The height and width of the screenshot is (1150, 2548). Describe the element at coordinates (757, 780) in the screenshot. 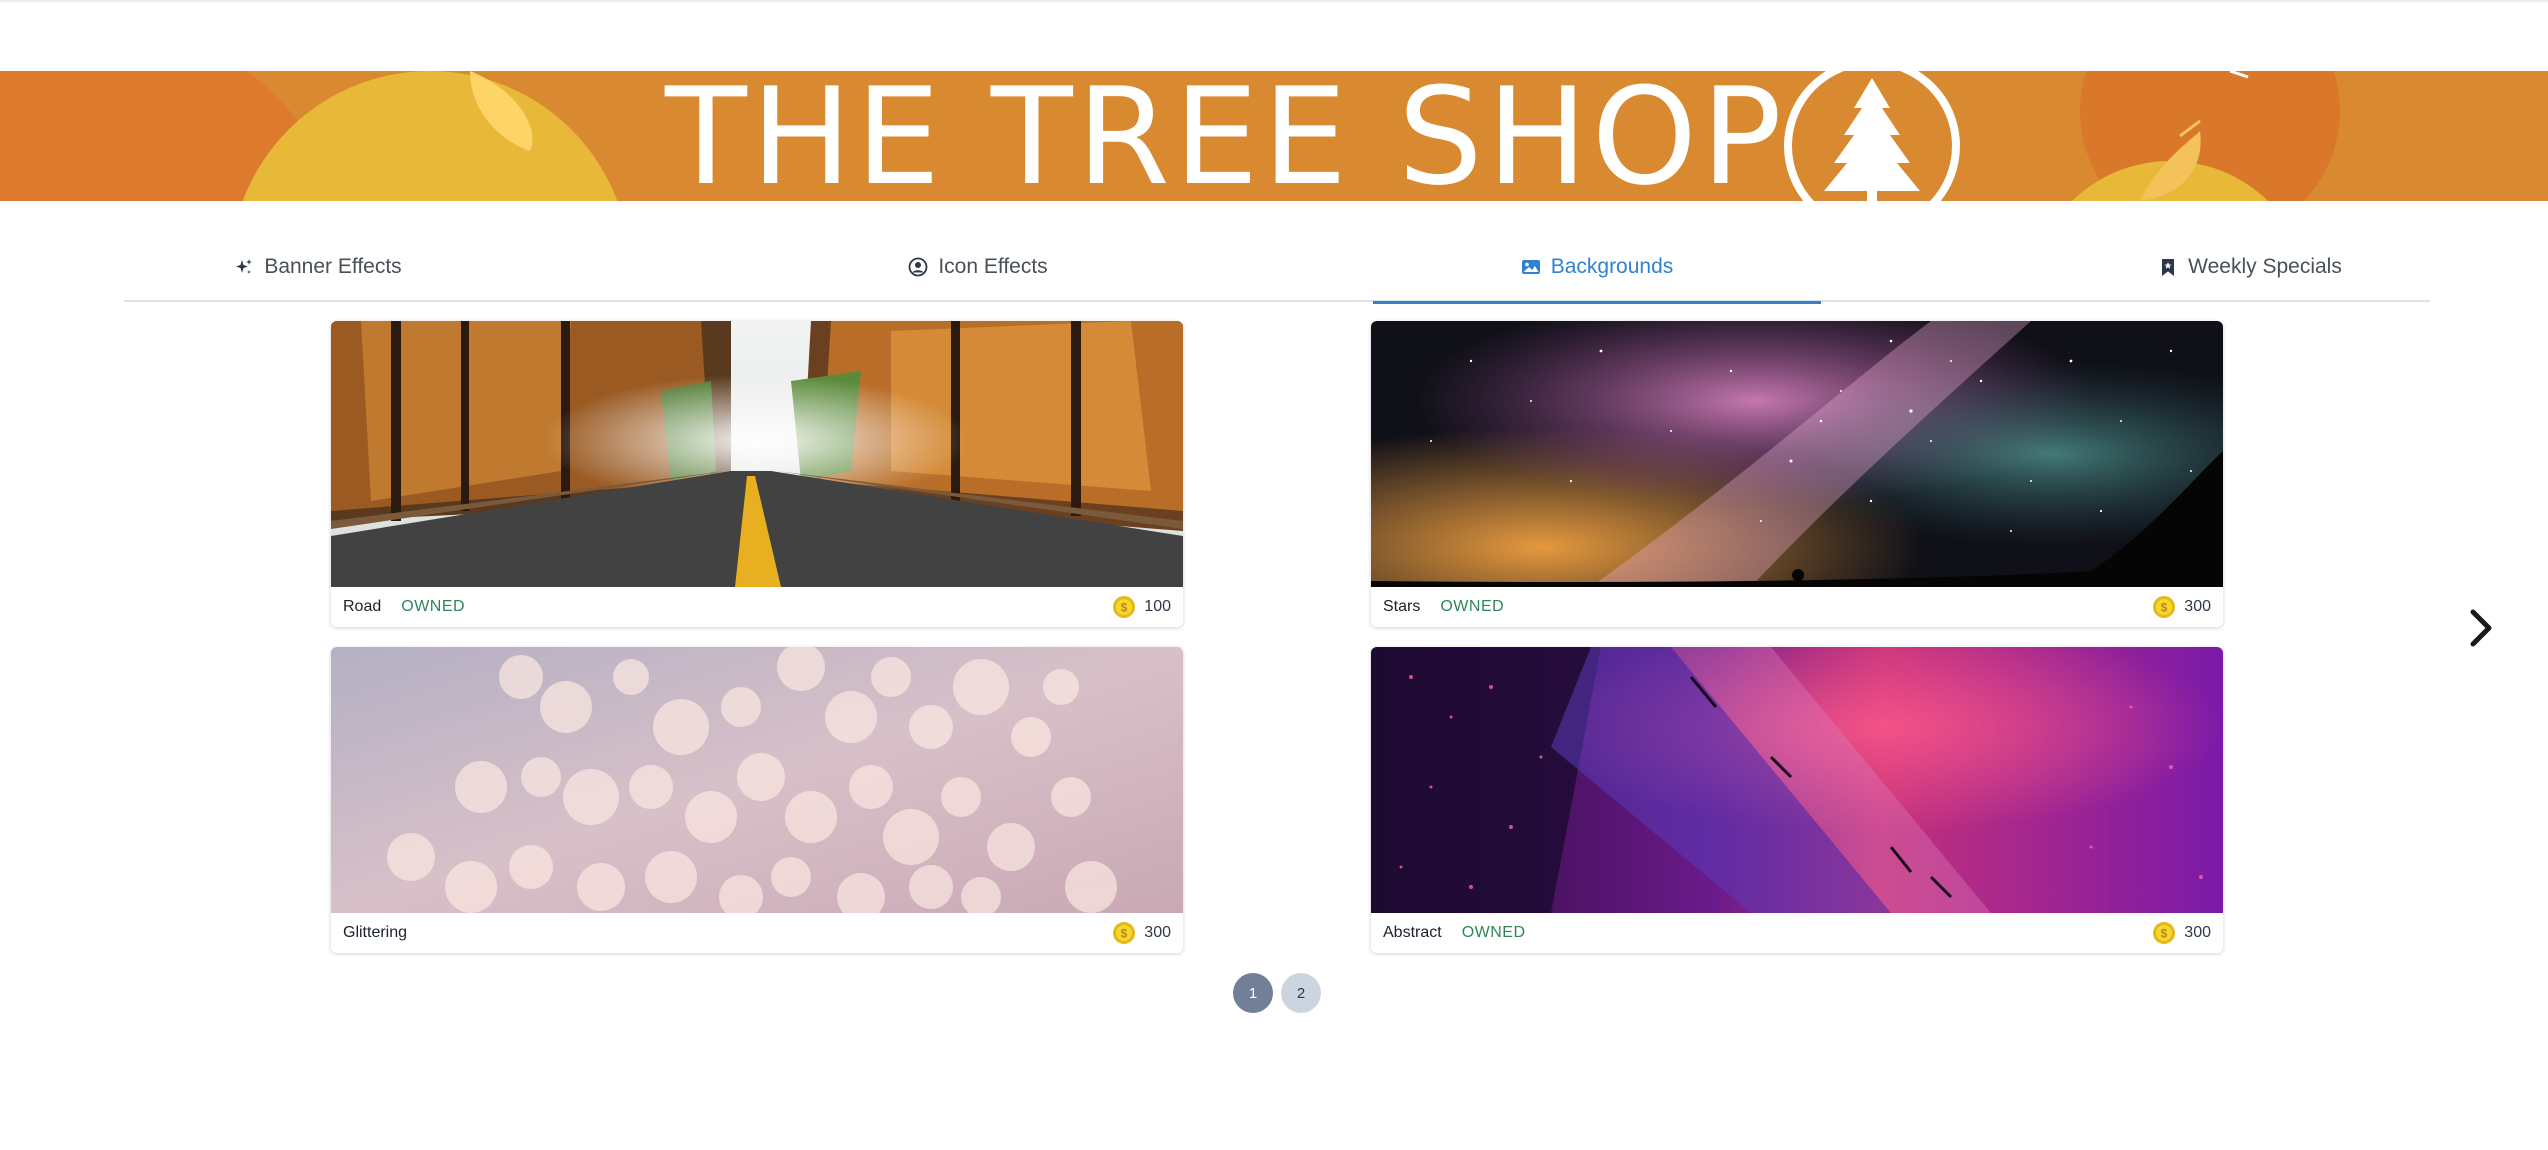

I see `bokeh-image` at that location.